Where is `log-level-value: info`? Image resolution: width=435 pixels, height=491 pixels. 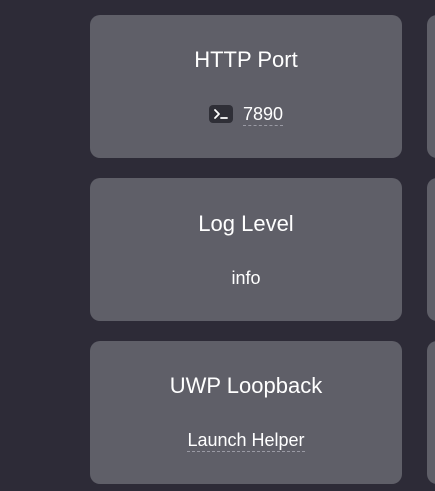 log-level-value: info is located at coordinates (245, 278).